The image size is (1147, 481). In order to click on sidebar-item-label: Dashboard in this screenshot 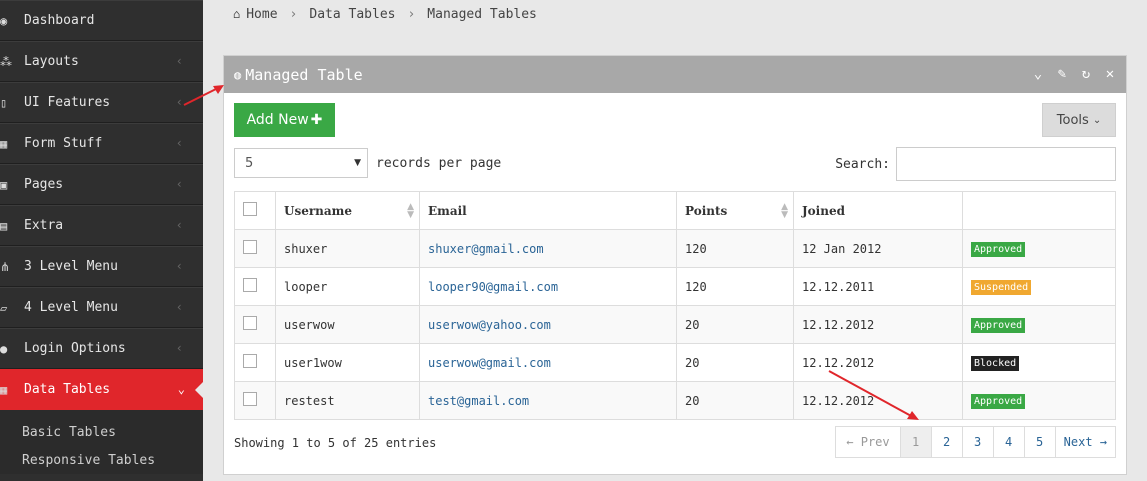, I will do `click(59, 20)`.